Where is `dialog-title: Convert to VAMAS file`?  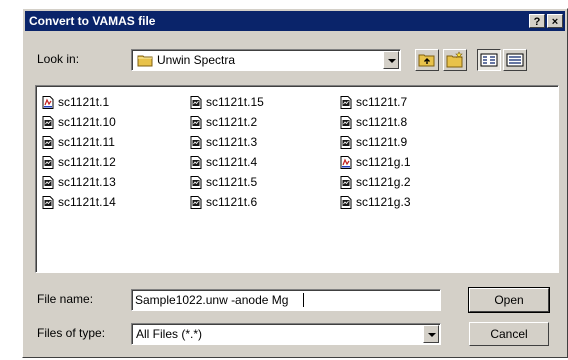
dialog-title: Convert to VAMAS file is located at coordinates (92, 21).